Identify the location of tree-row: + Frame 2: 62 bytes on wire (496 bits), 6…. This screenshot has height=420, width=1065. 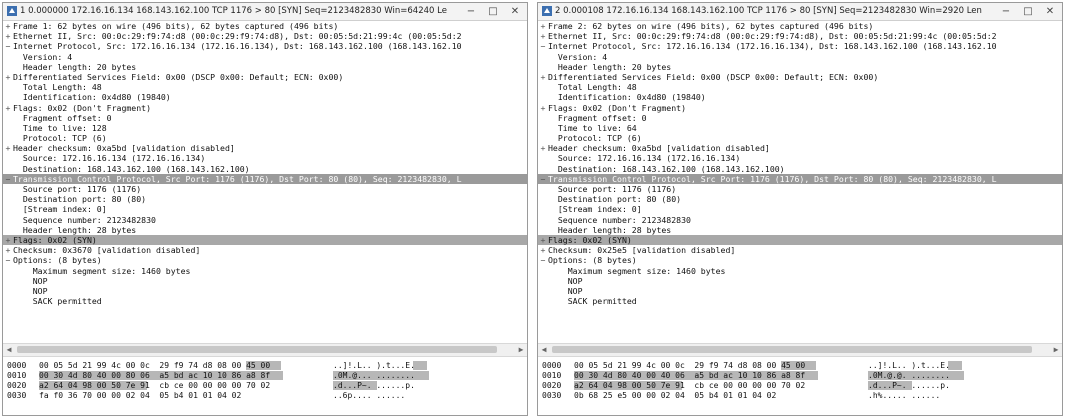
(800, 26).